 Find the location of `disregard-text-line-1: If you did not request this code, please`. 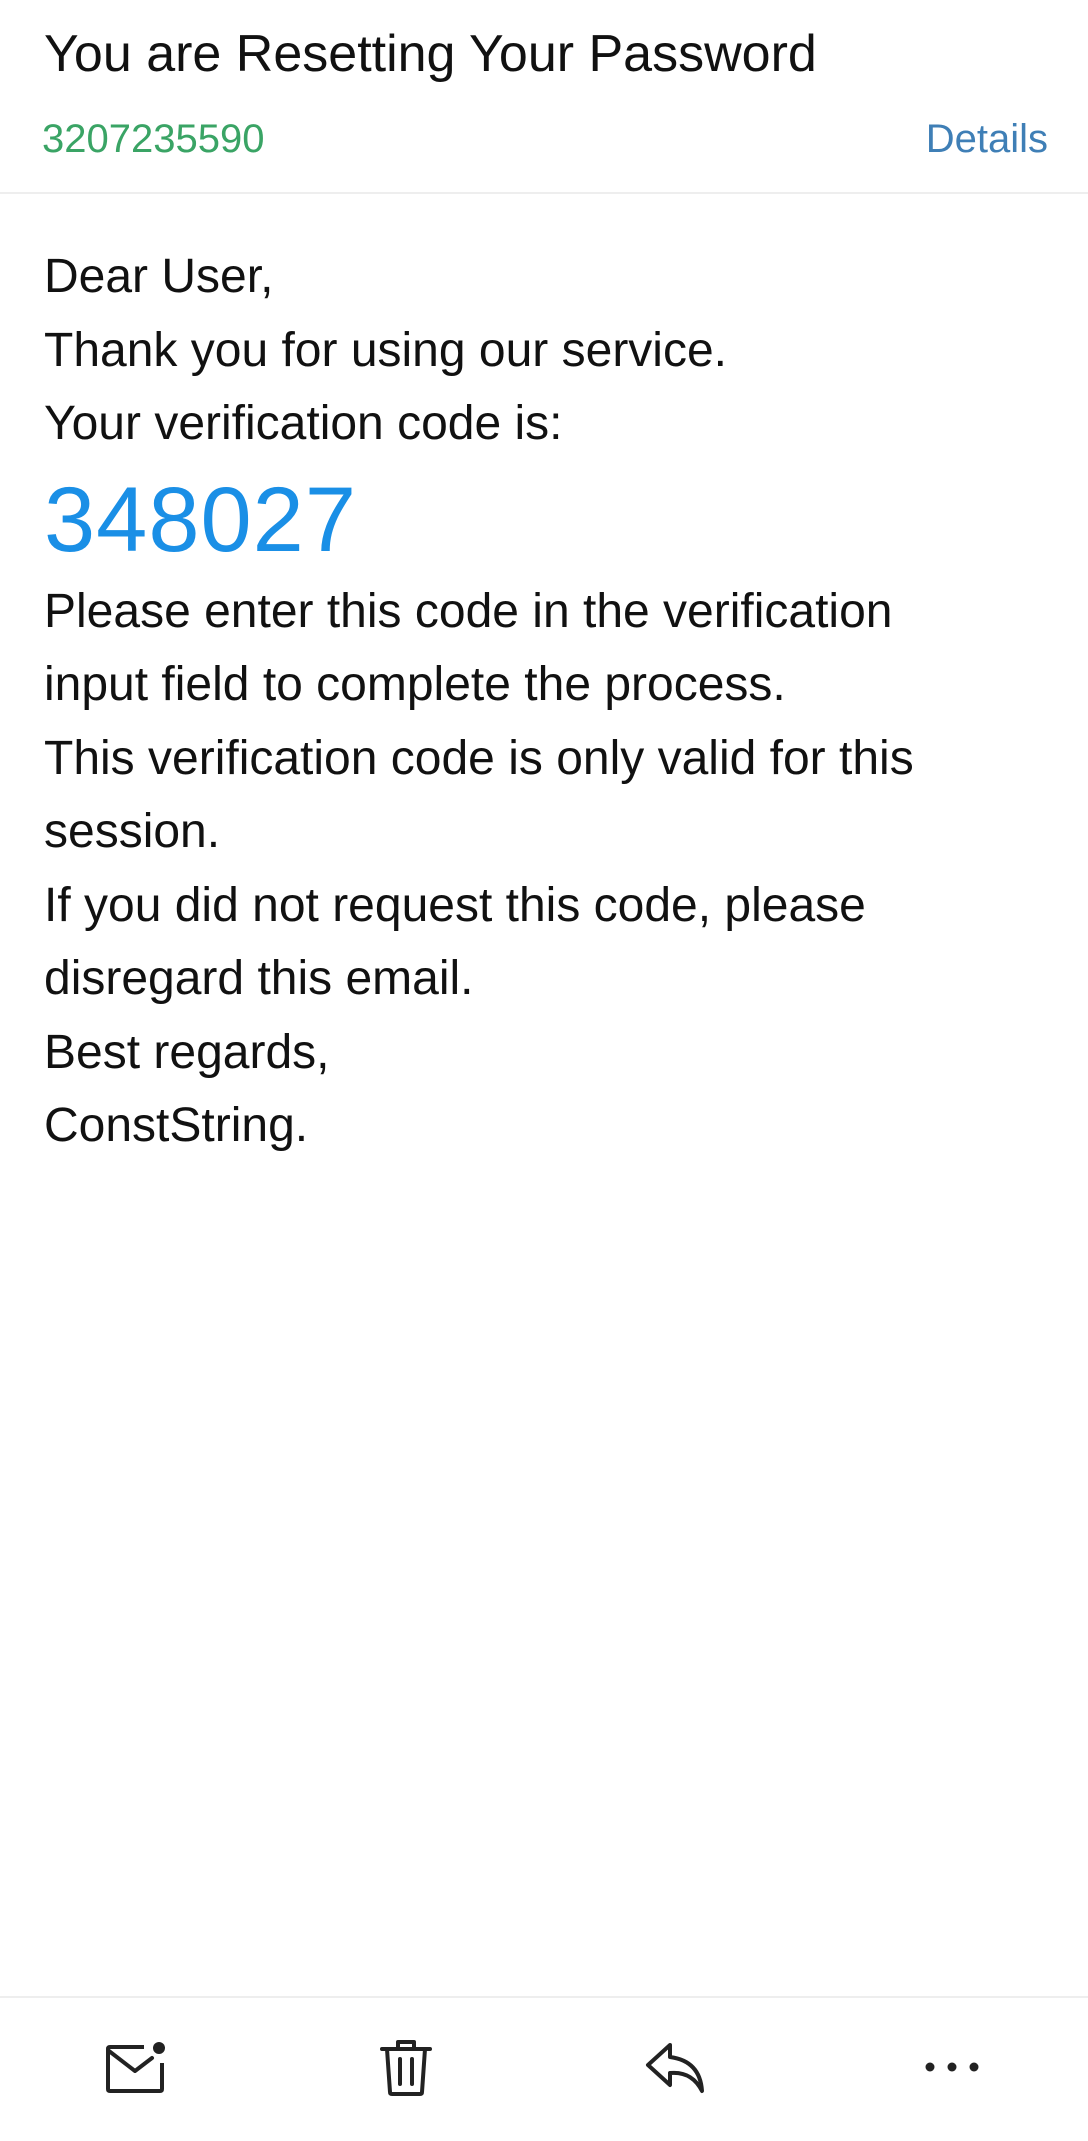

disregard-text-line-1: If you did not request this code, please is located at coordinates (455, 905).